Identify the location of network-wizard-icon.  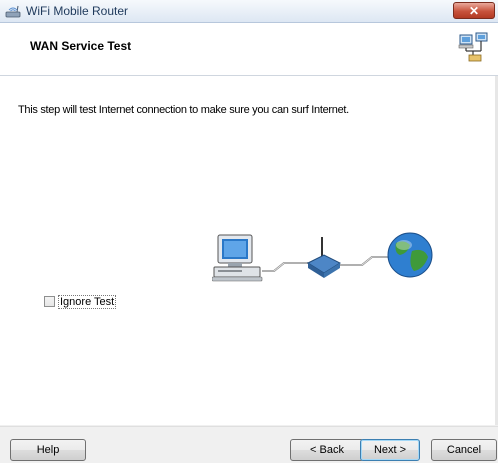
(473, 47).